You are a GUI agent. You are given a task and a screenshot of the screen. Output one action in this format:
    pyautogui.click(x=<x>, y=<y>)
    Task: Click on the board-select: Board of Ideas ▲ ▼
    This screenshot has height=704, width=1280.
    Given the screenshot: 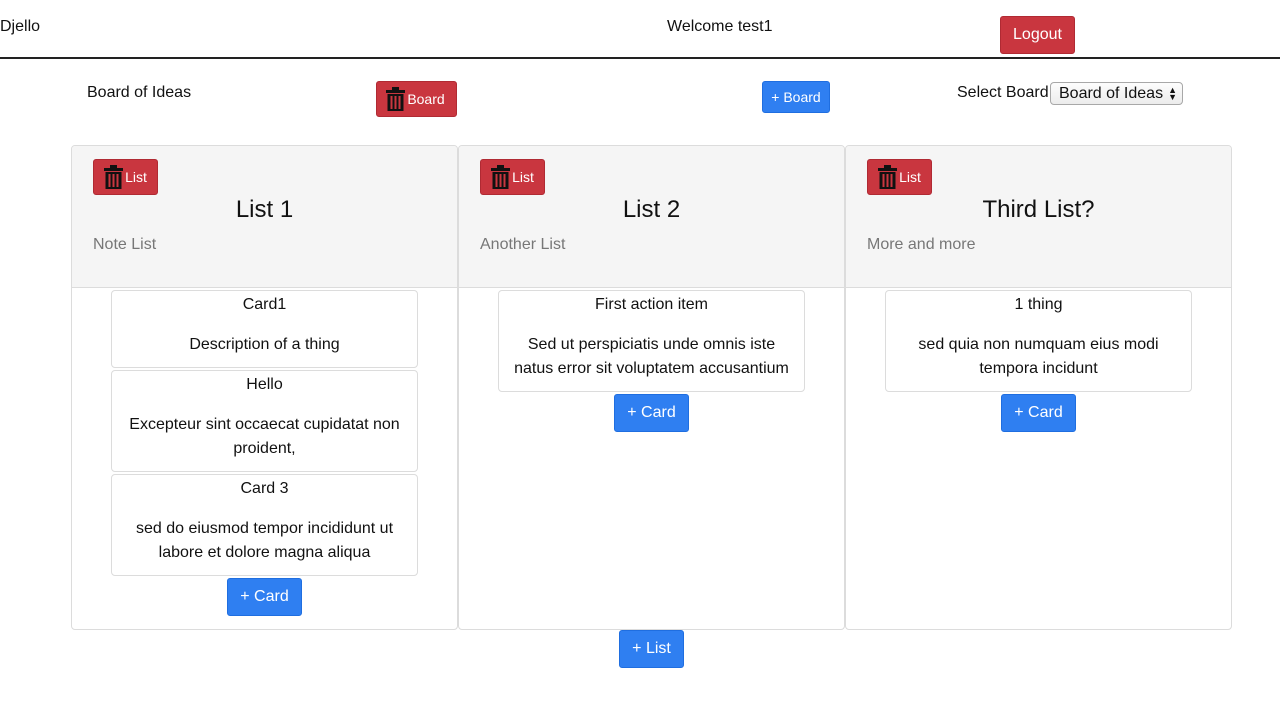 What is the action you would take?
    pyautogui.click(x=1116, y=93)
    